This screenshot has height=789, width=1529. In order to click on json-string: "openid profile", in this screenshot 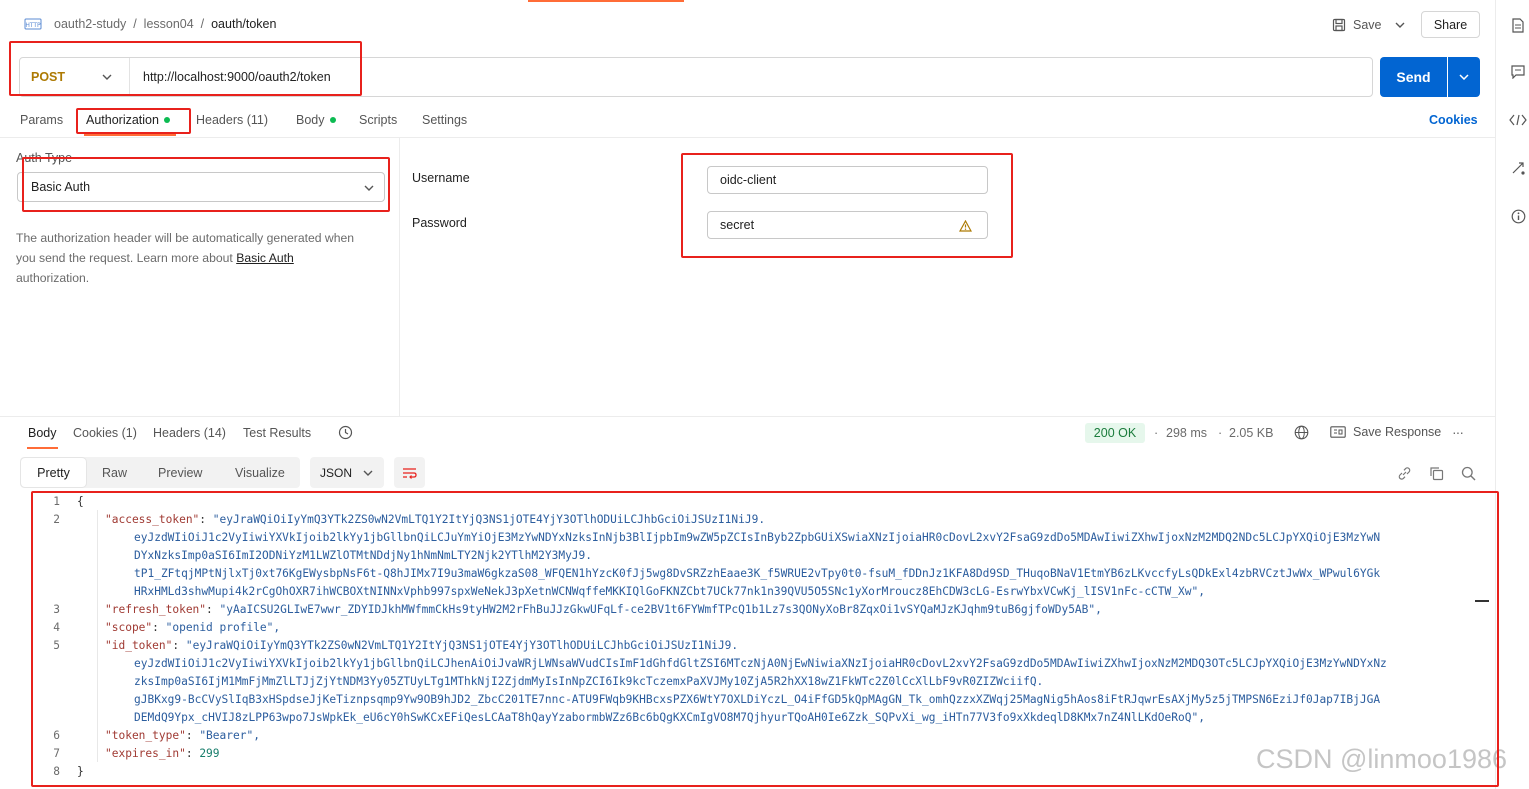, I will do `click(223, 627)`.